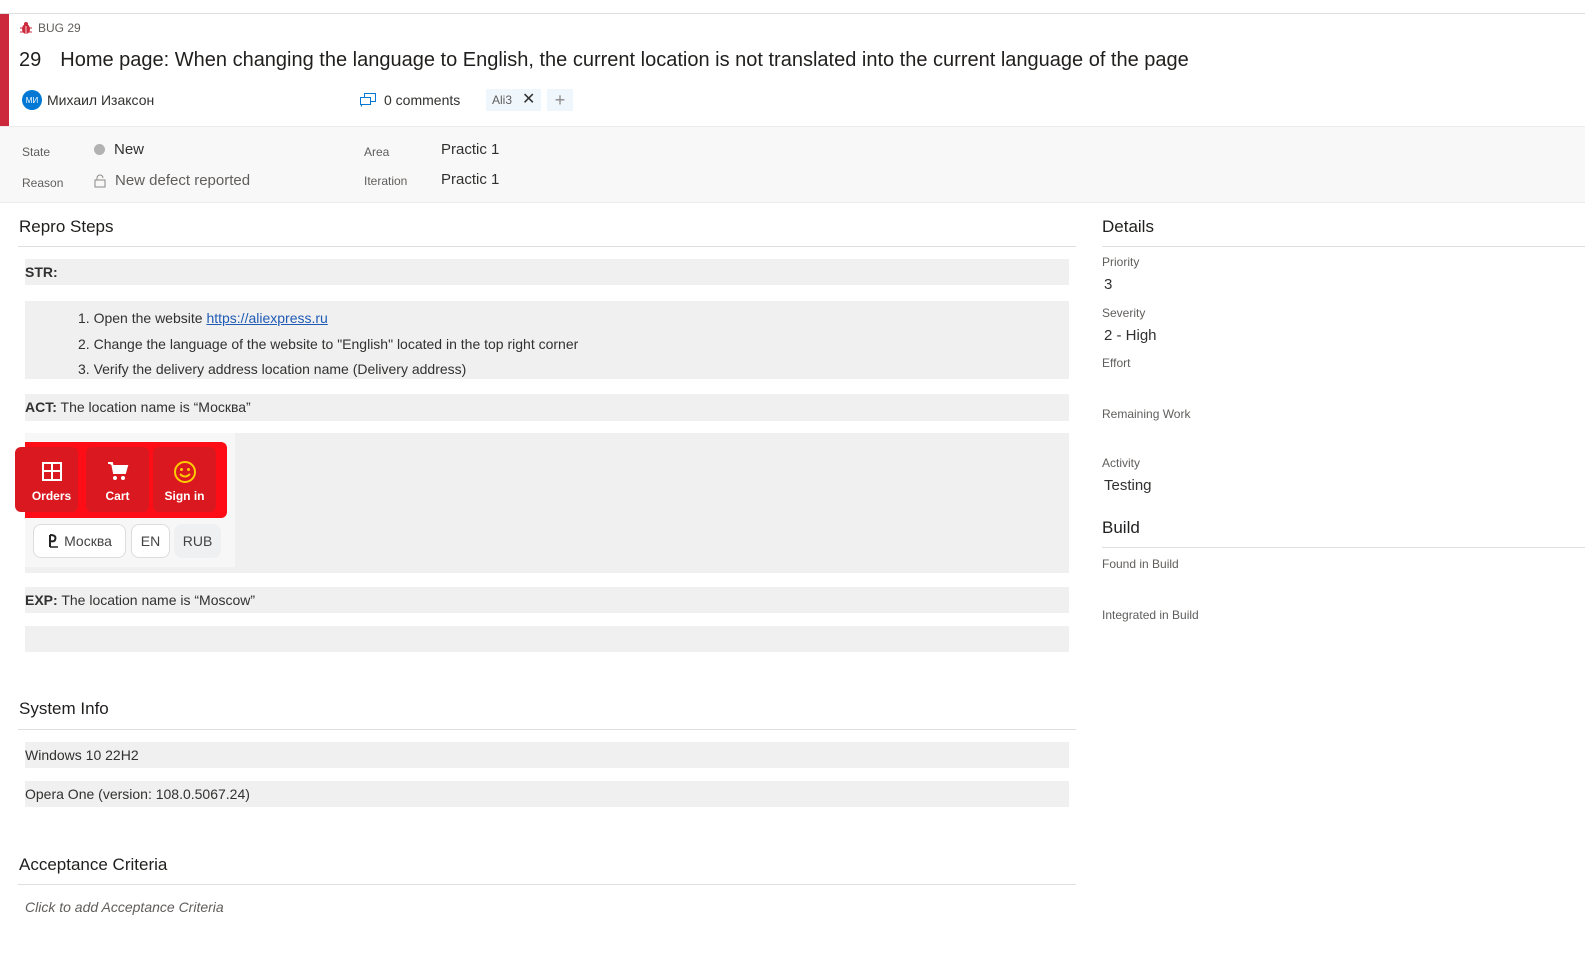 The width and height of the screenshot is (1585, 975). What do you see at coordinates (1140, 564) in the screenshot?
I see `found-in-build-label: Found in Build` at bounding box center [1140, 564].